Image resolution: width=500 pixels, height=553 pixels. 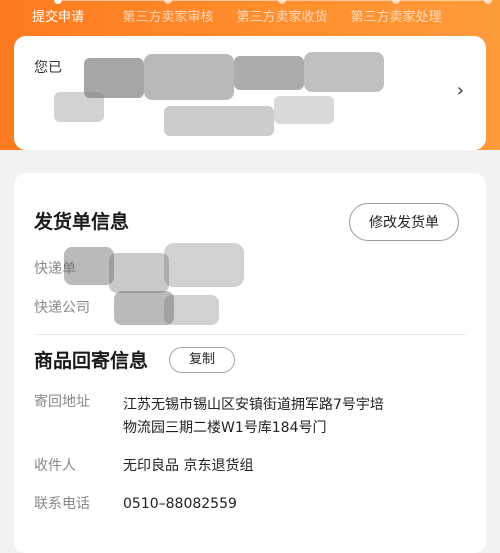 What do you see at coordinates (268, 417) in the screenshot?
I see `address-value: 江苏无锡市锡山区安镇街道拥军路7号宇培 物流园三期二楼W1号库184号门` at bounding box center [268, 417].